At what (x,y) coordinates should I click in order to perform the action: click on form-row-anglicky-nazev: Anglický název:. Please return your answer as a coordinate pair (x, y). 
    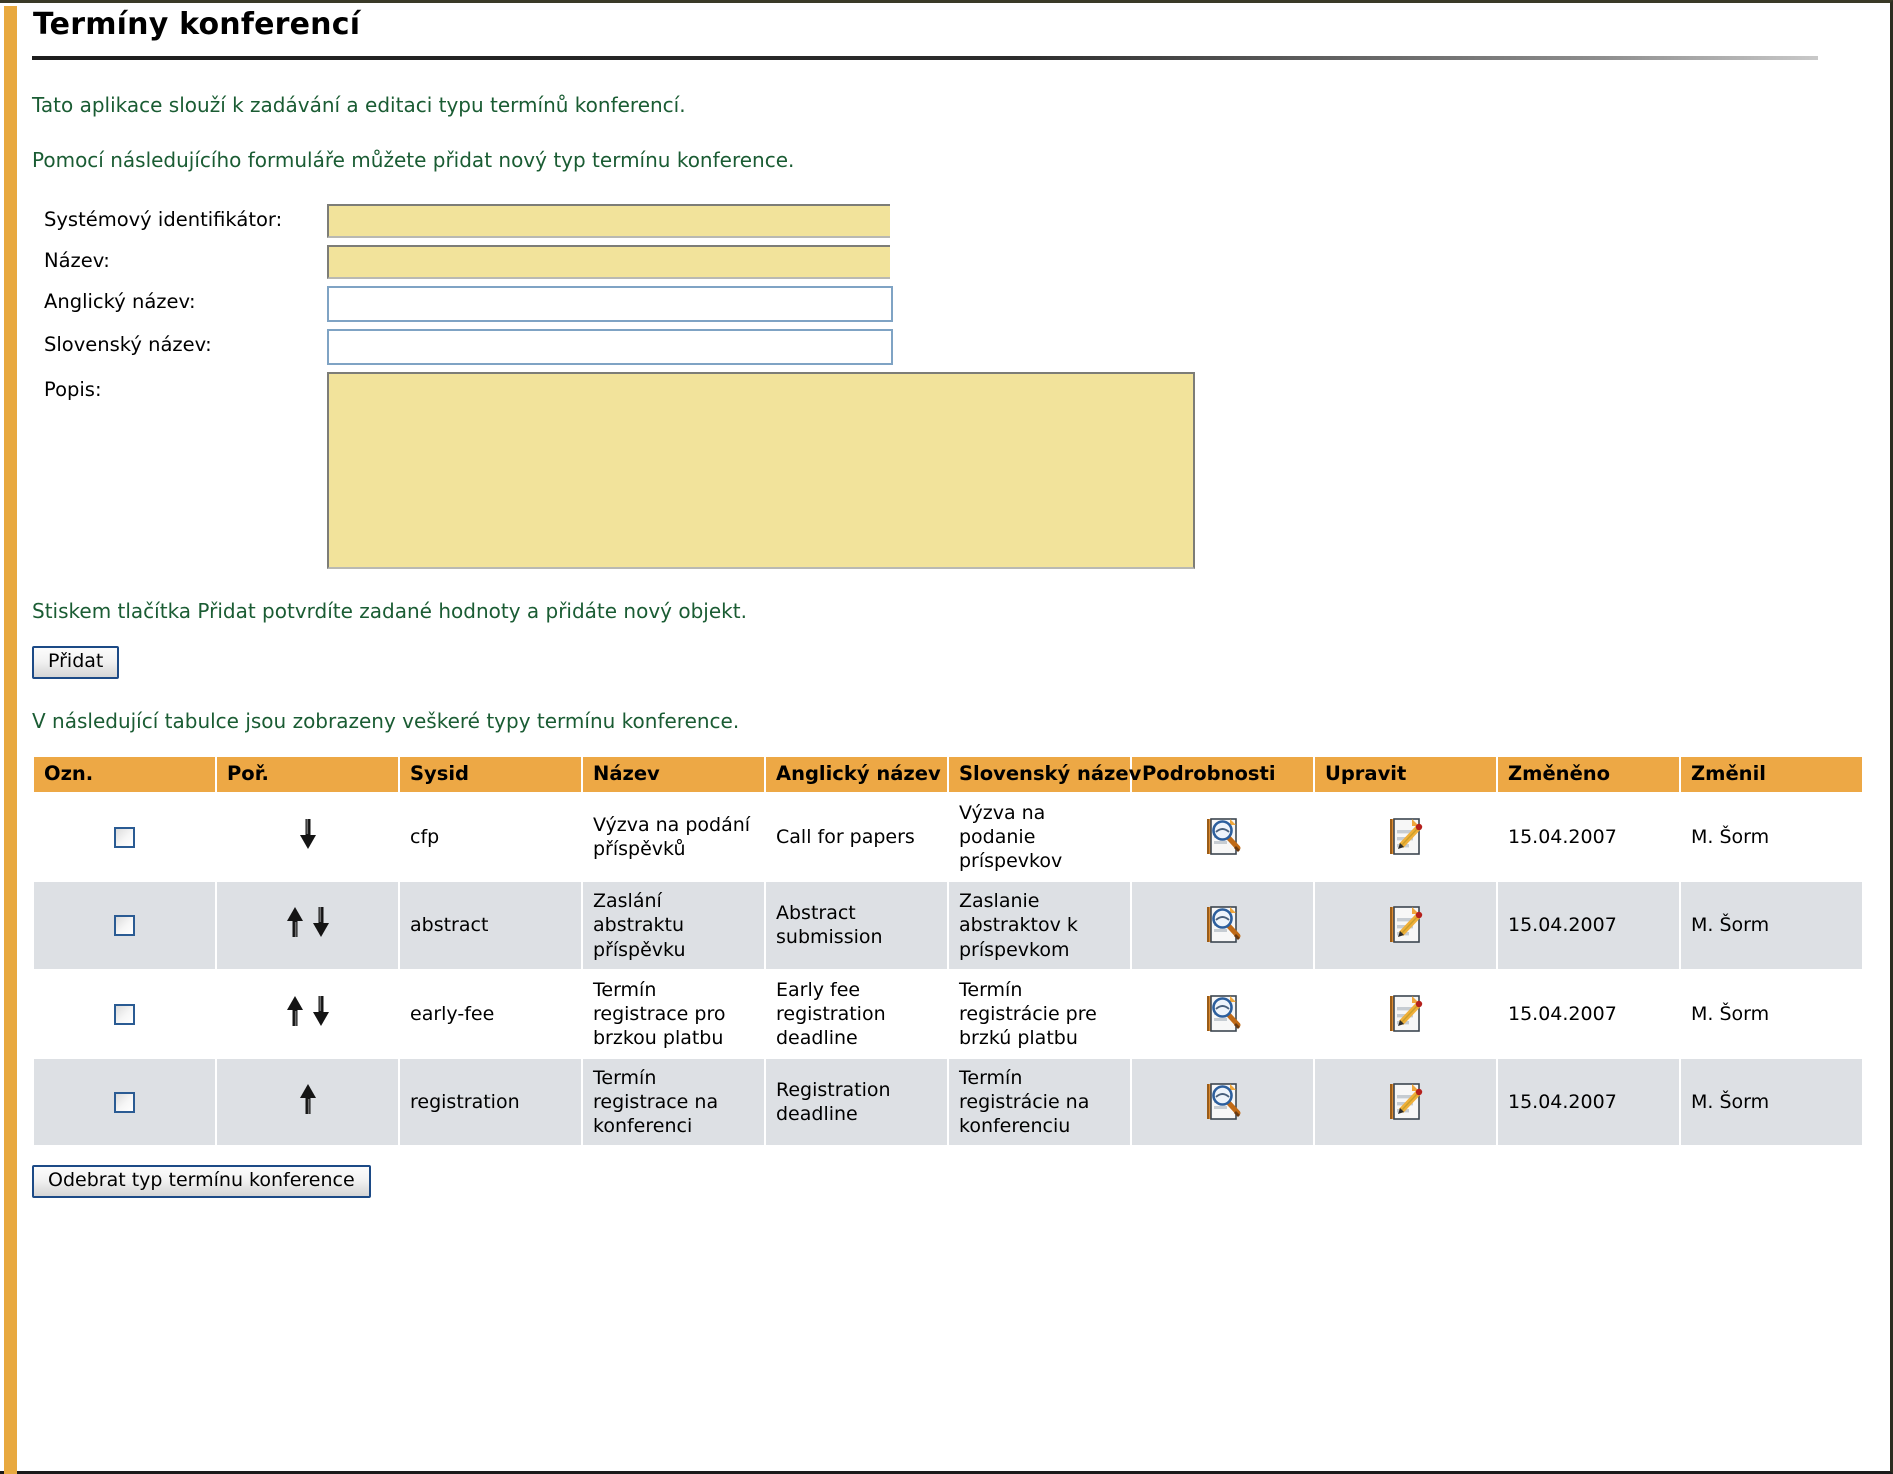
    Looking at the image, I should click on (957, 304).